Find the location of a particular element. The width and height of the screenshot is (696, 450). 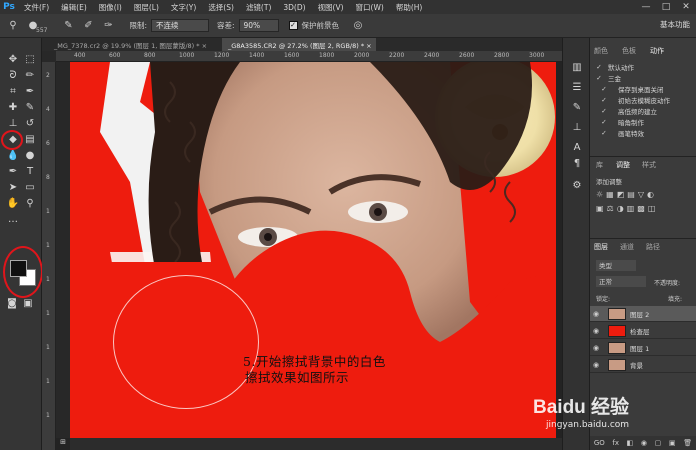

tolerance-input: 90% is located at coordinates (258, 25).